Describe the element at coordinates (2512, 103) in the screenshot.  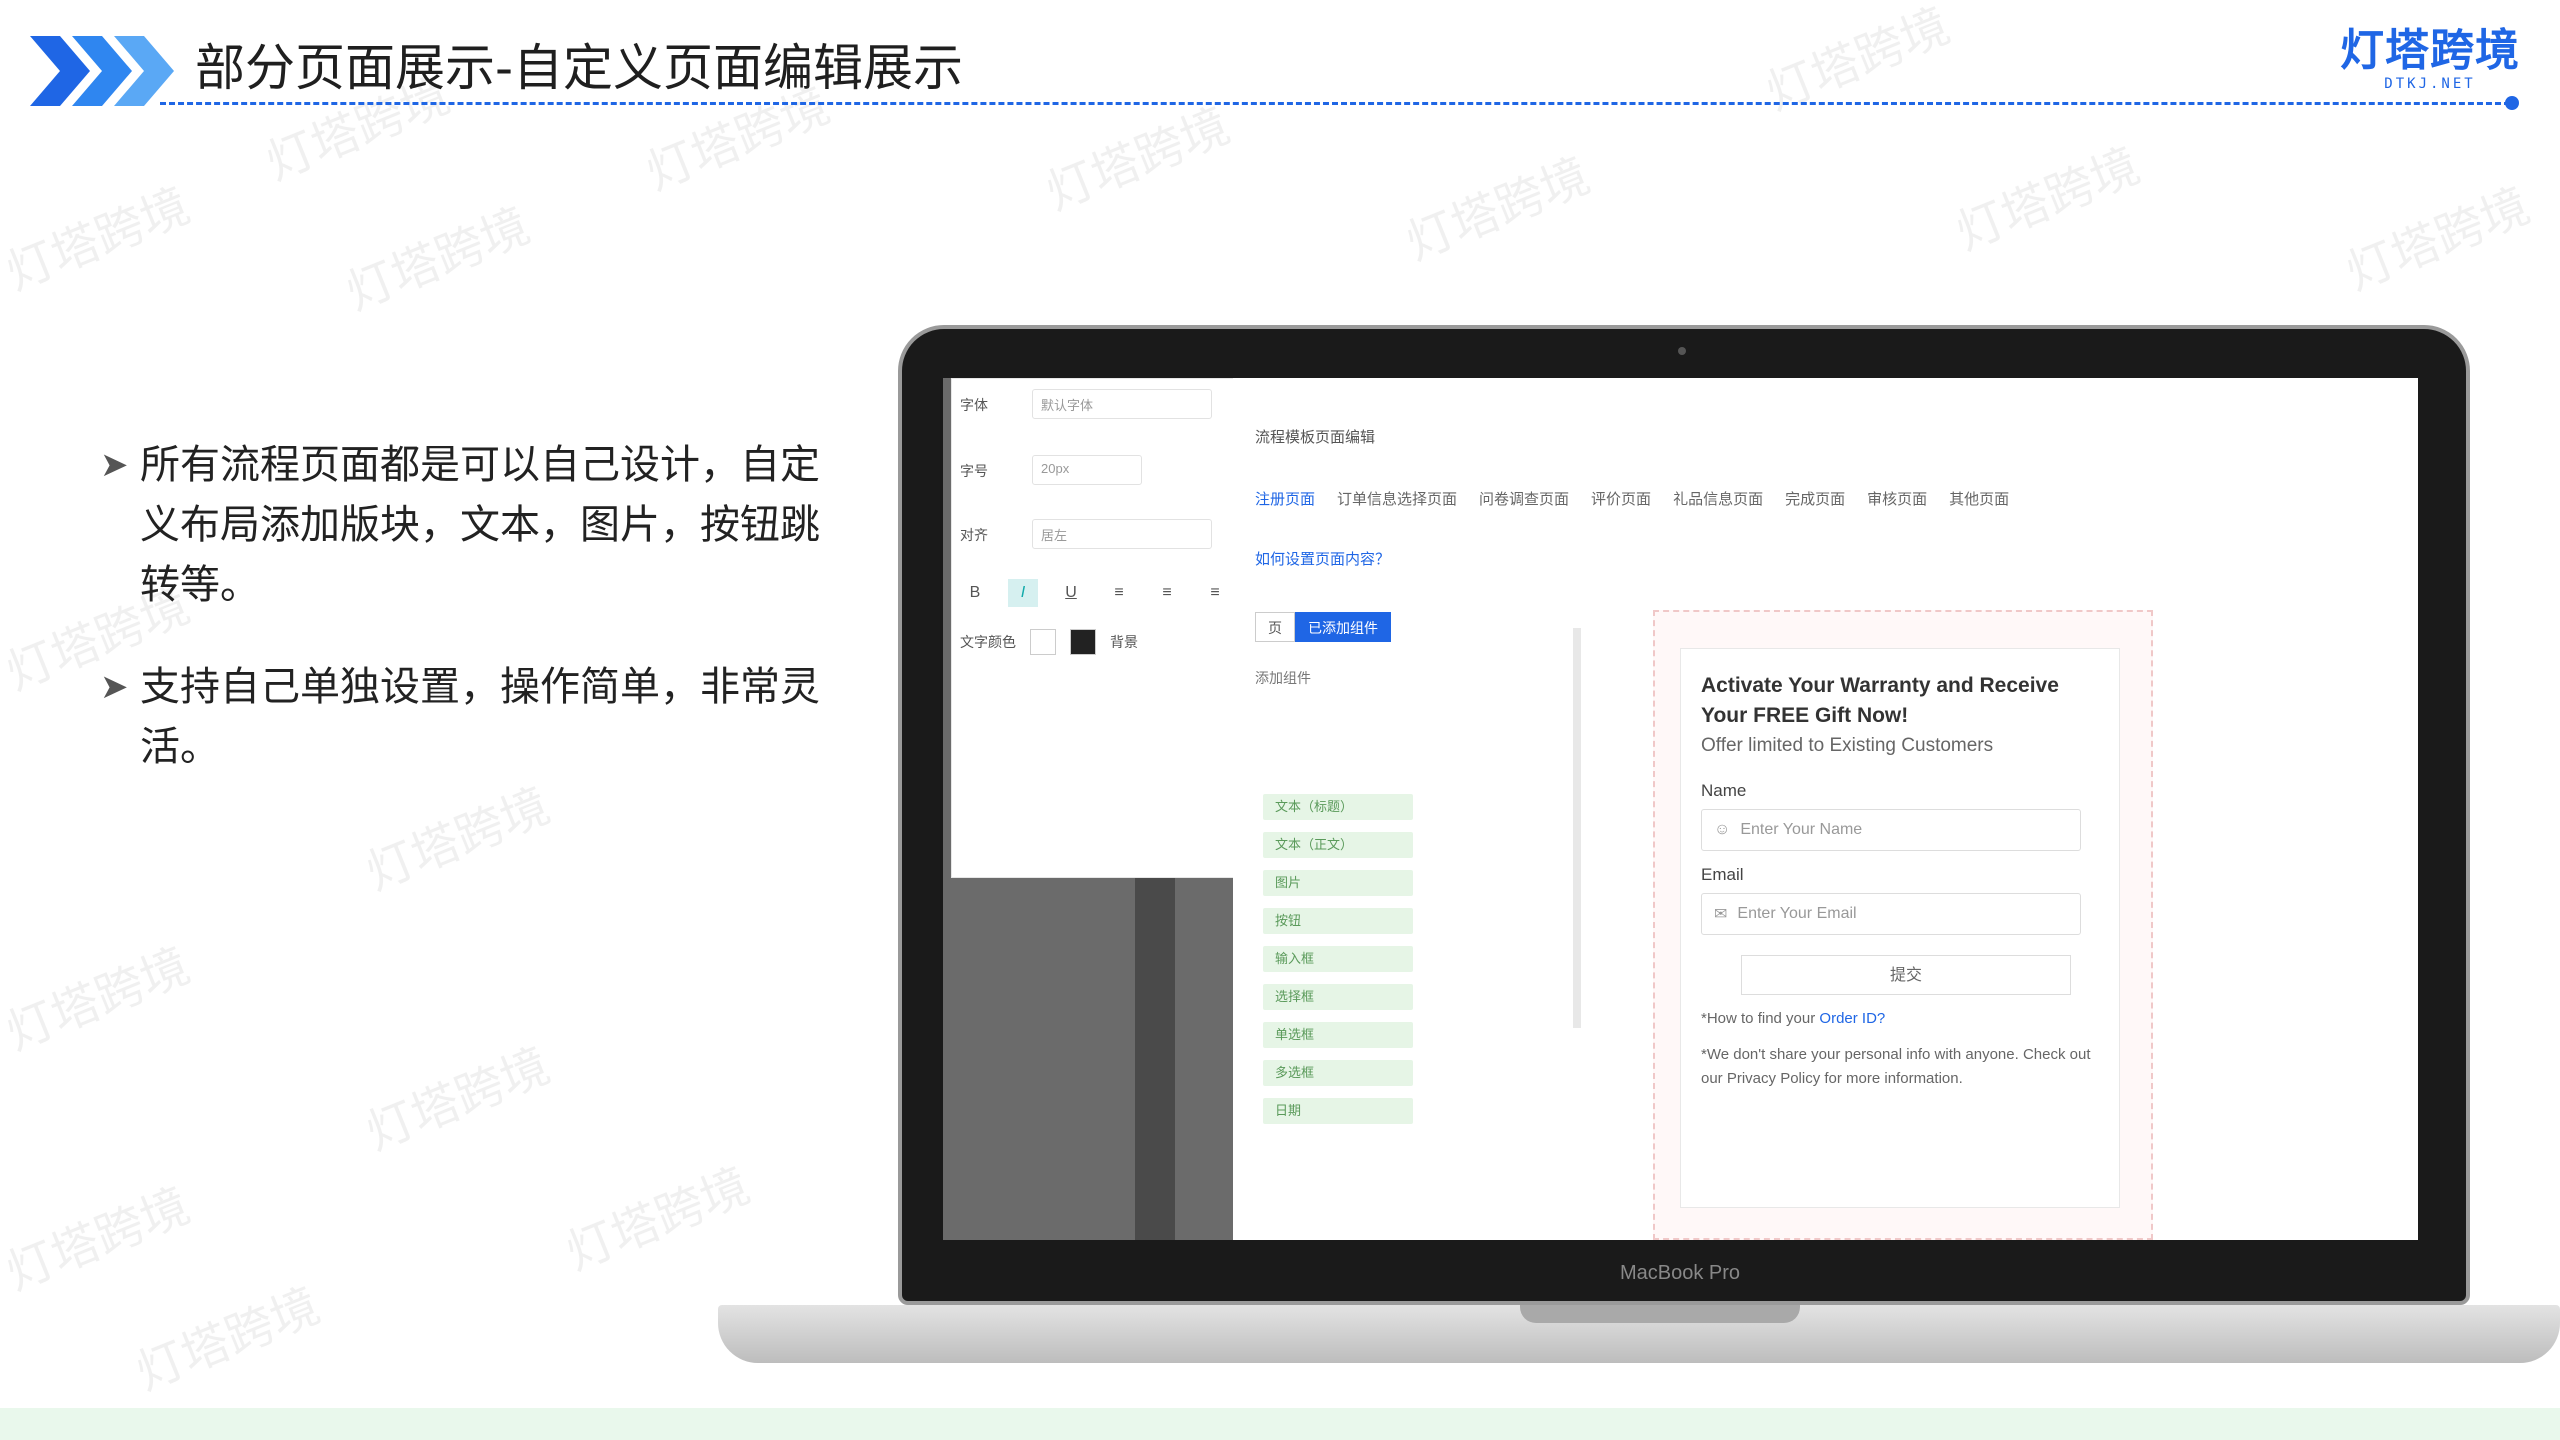
I see `header-dot` at that location.